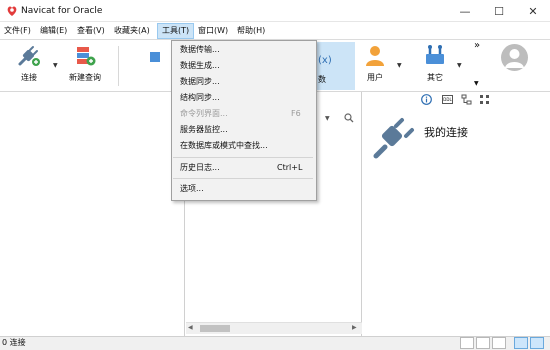 The height and width of the screenshot is (350, 550). Describe the element at coordinates (29, 56) in the screenshot. I see `plug-icon` at that location.